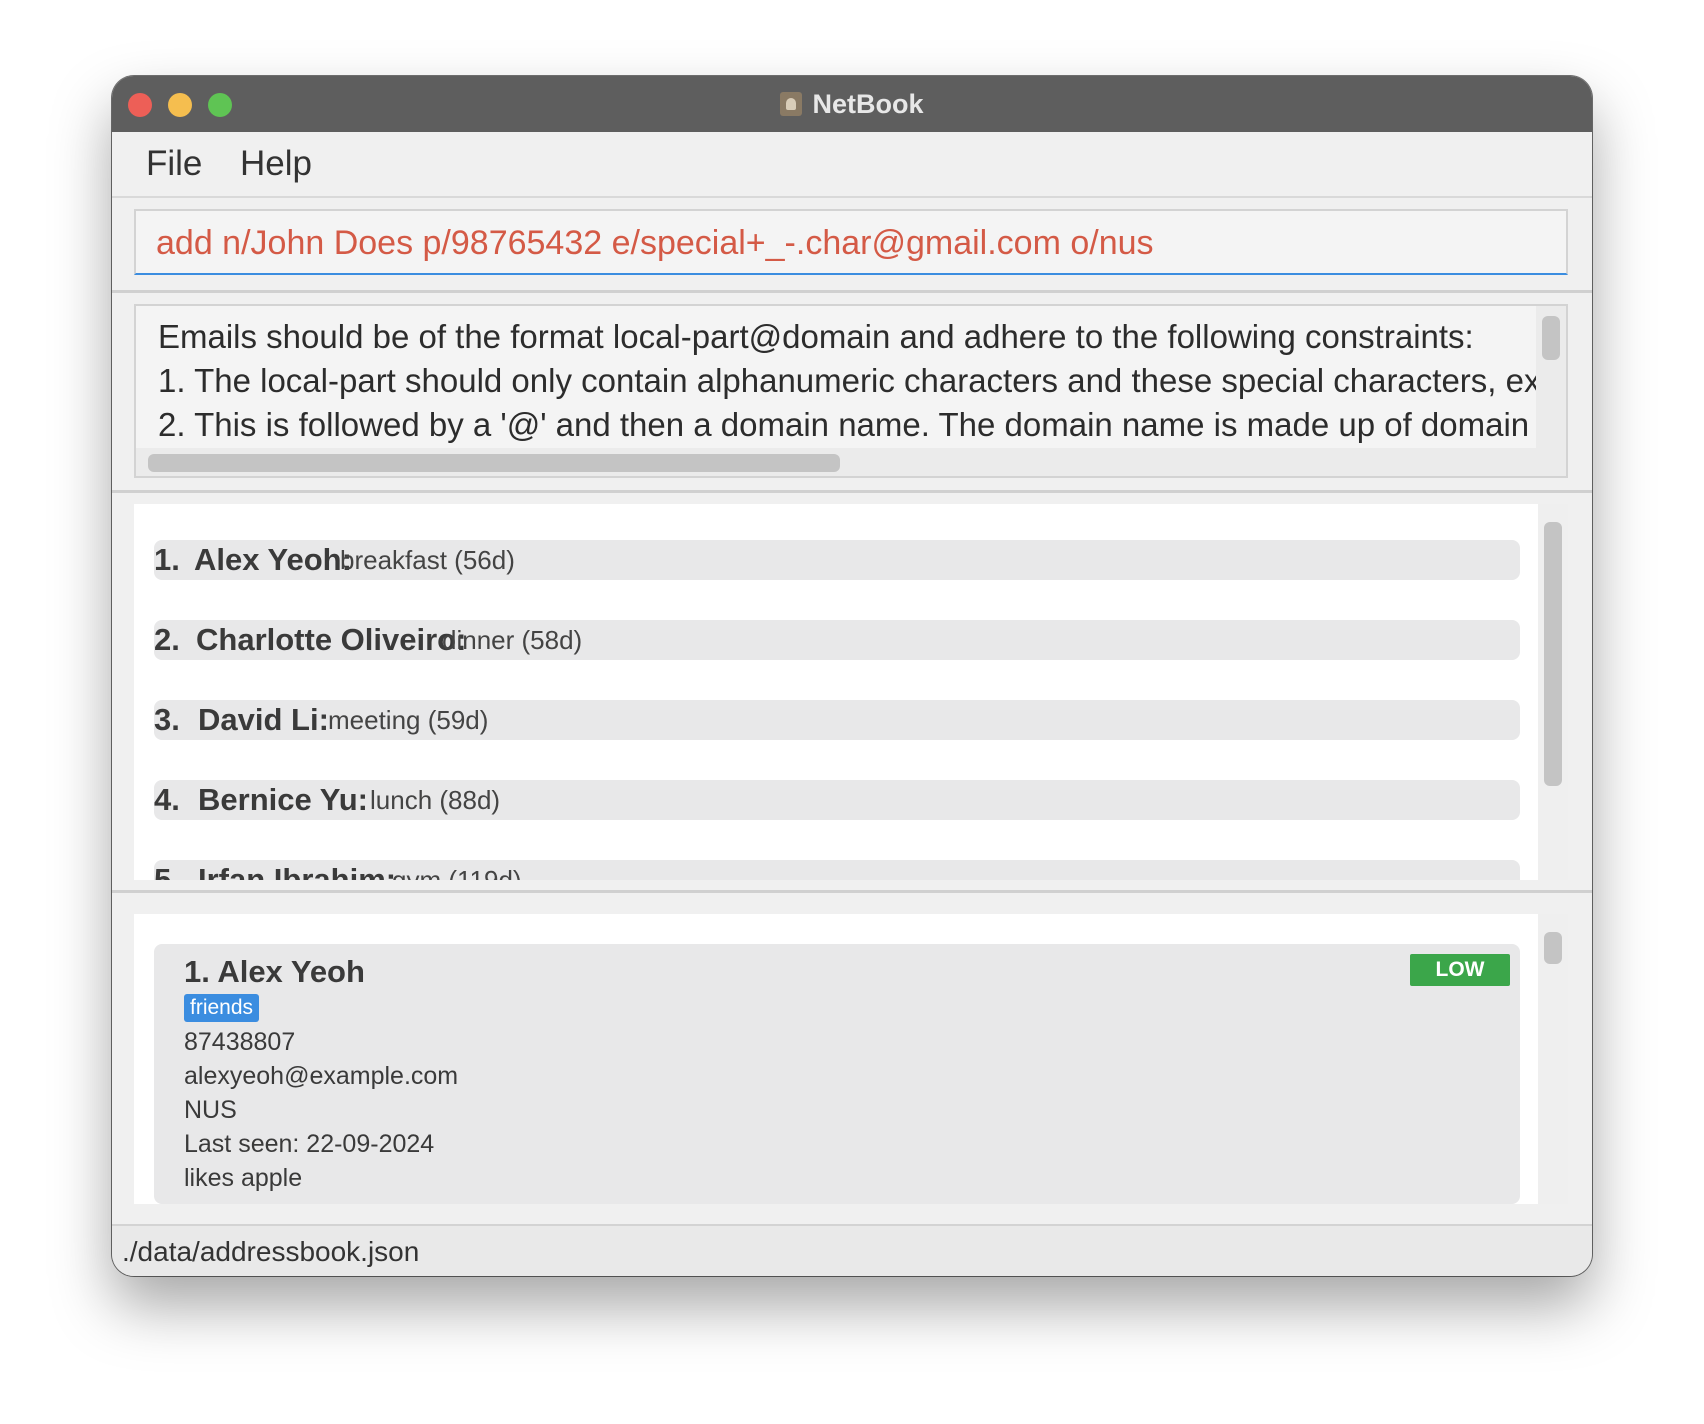 Image resolution: width=1704 pixels, height=1424 pixels. I want to click on list-item-name: David Li:, so click(263, 719).